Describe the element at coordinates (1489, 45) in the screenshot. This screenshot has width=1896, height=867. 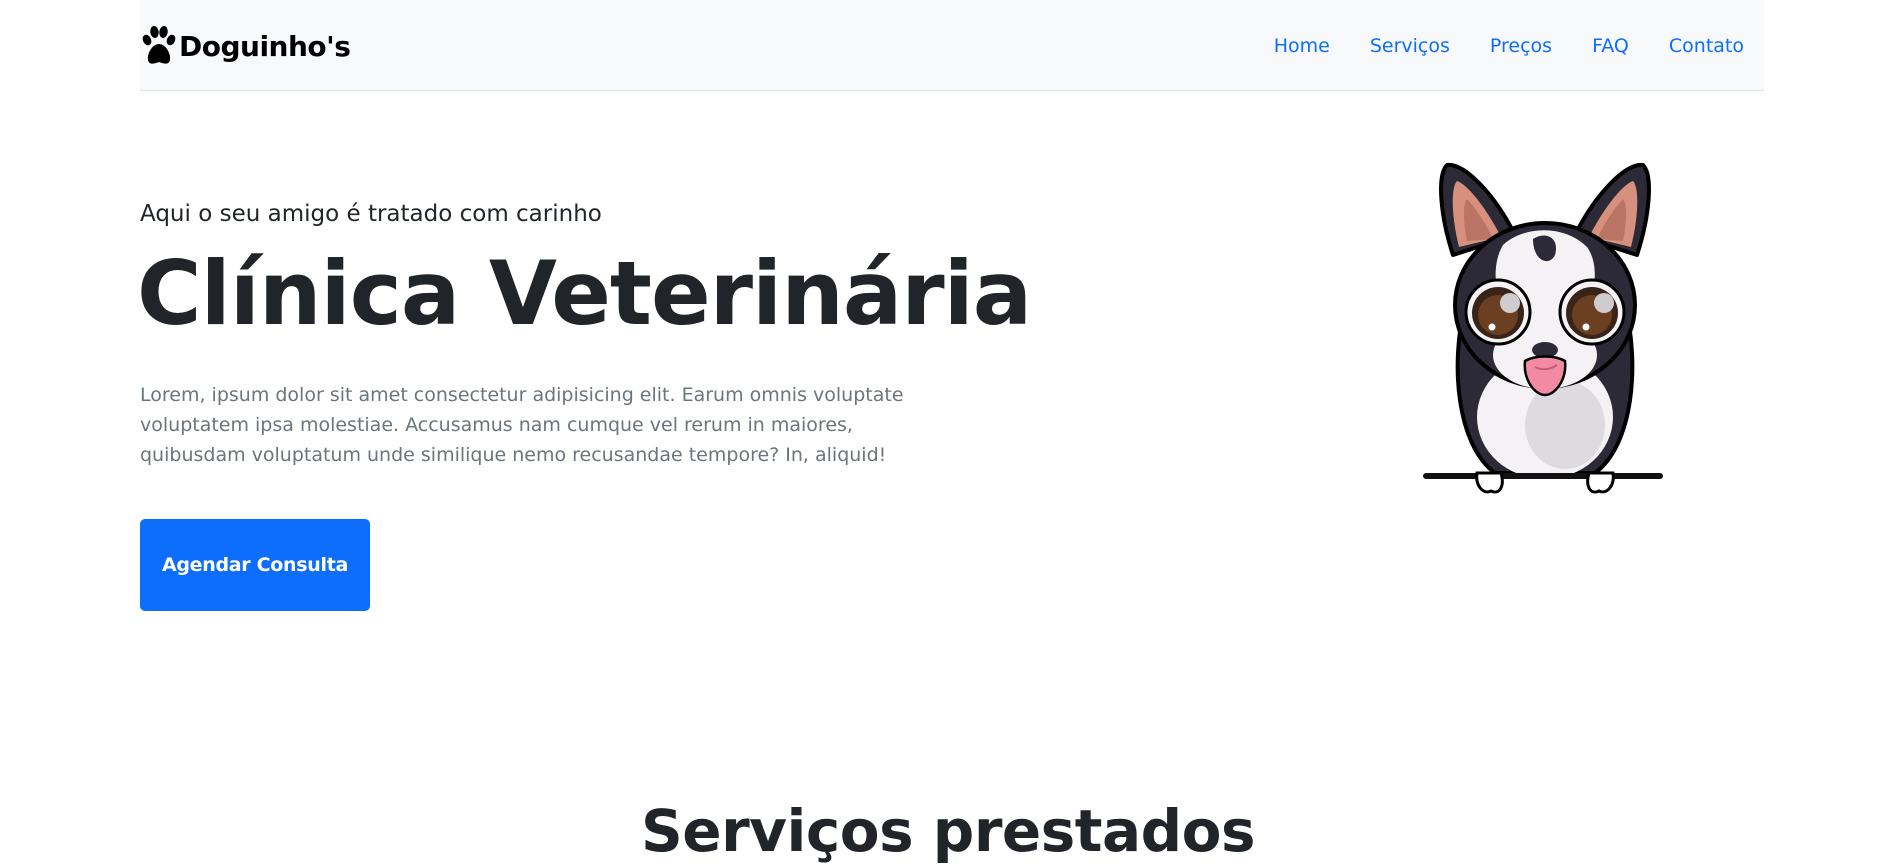
I see `nav-links: Home Serviços Preços FAQ Contato` at that location.